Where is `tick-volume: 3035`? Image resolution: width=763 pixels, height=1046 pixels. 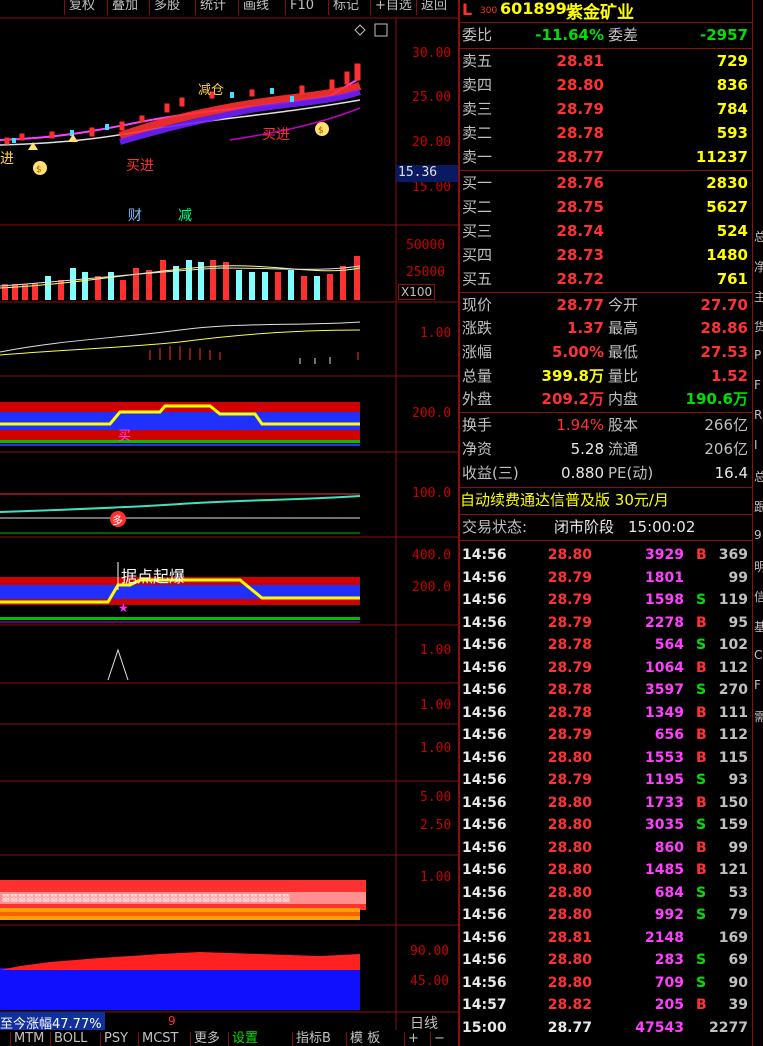
tick-volume: 3035 is located at coordinates (664, 825).